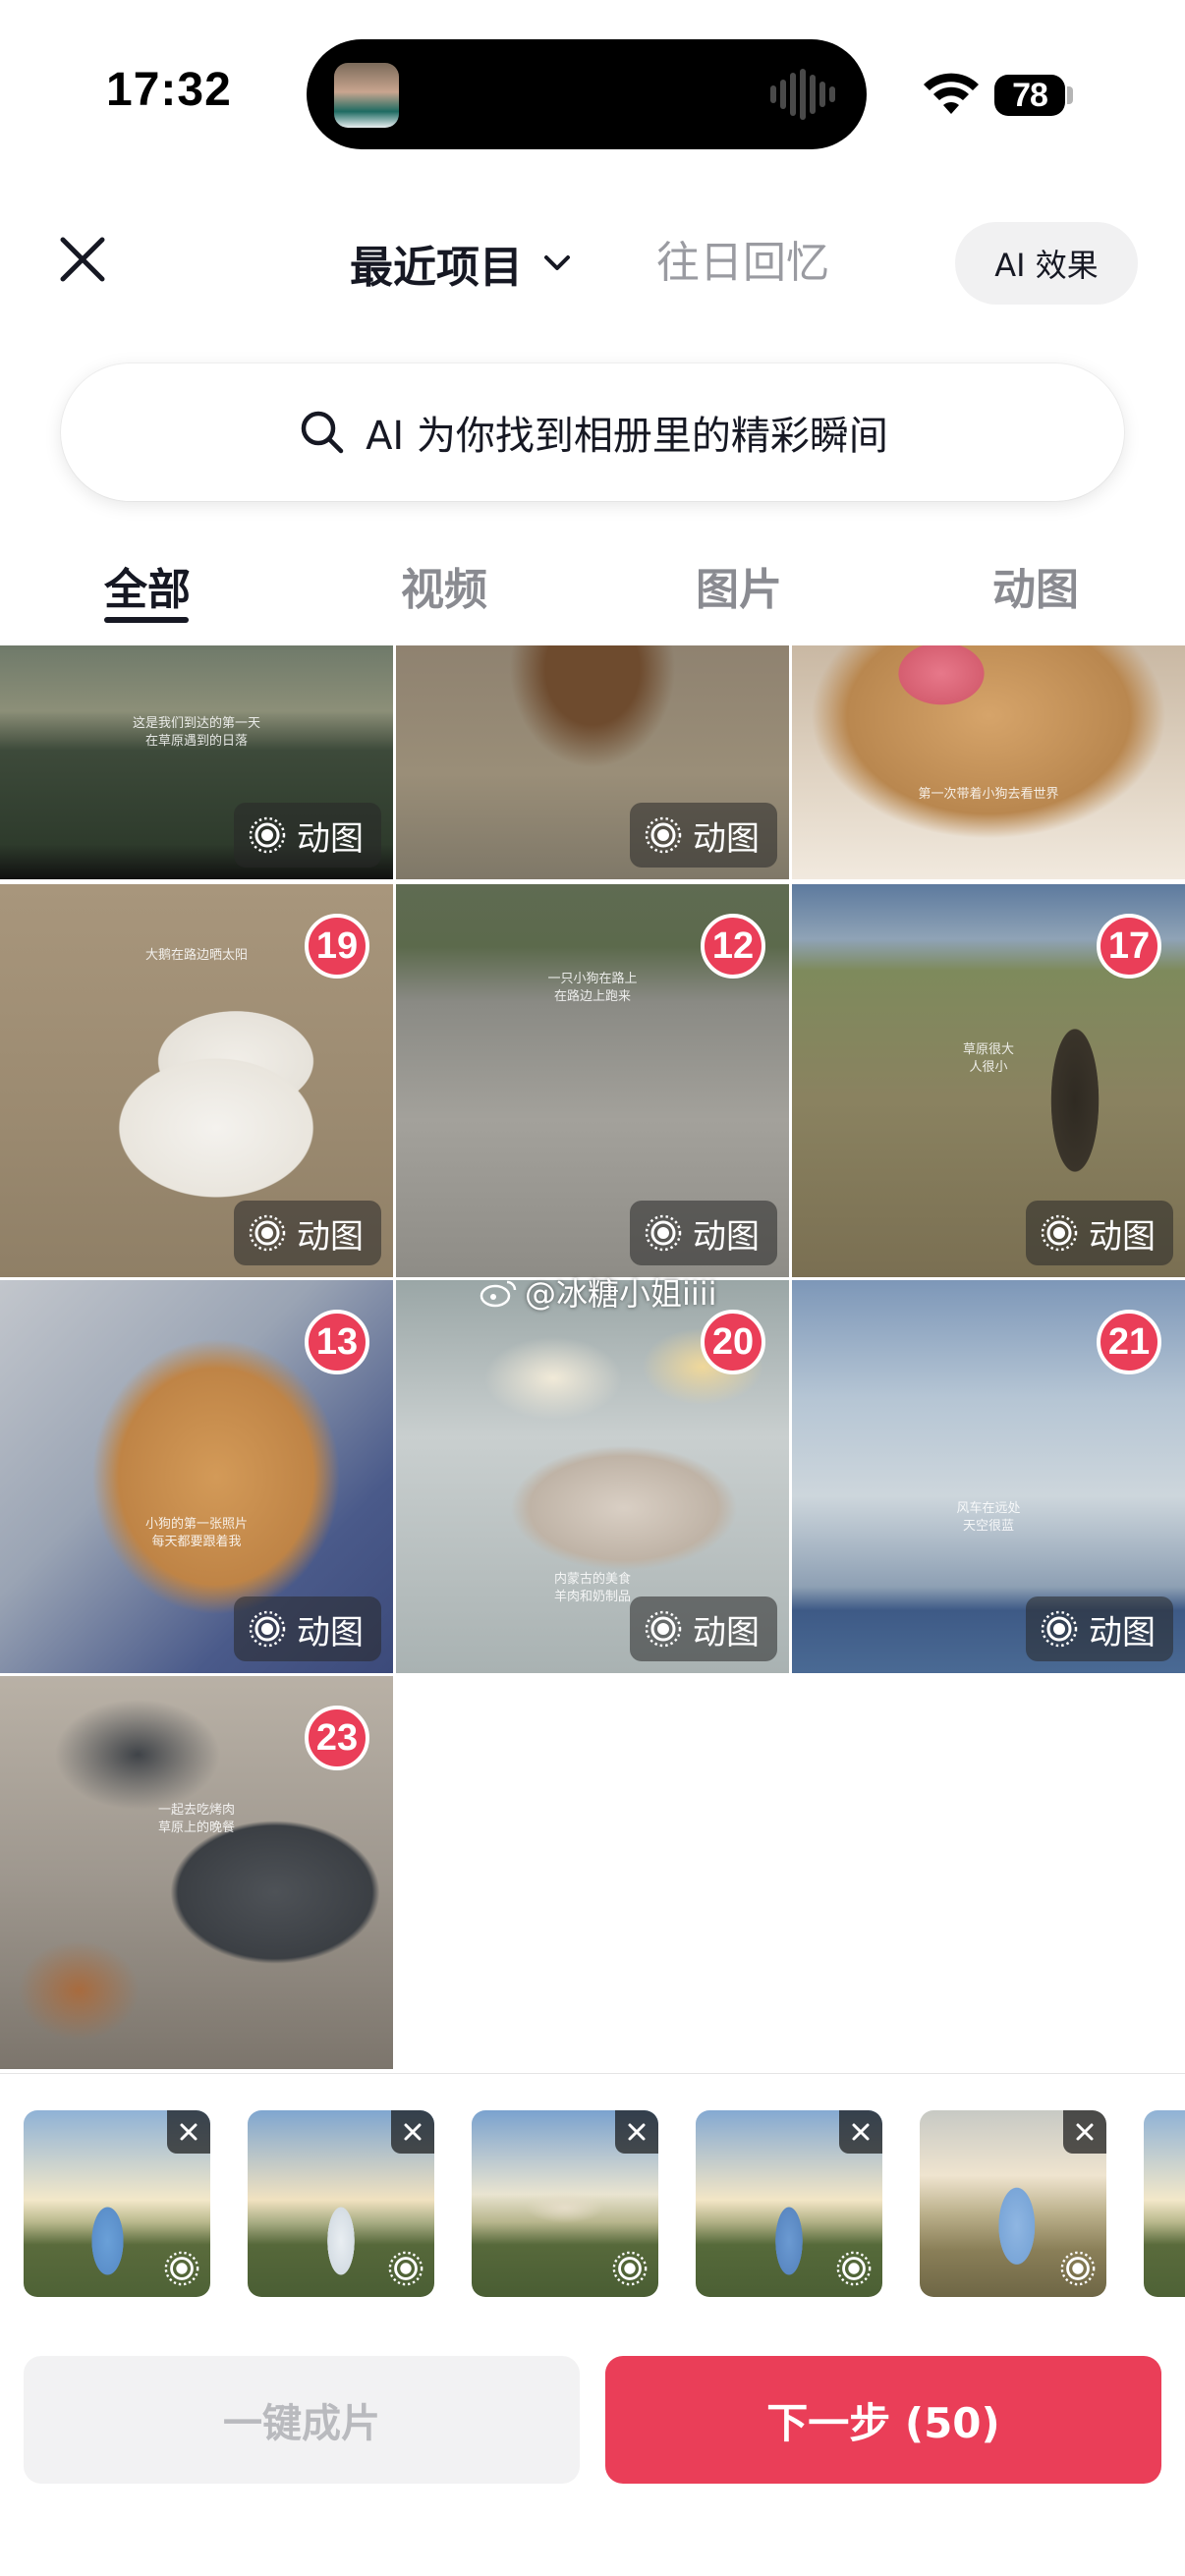 The height and width of the screenshot is (2576, 1185). What do you see at coordinates (196, 955) in the screenshot?
I see `photo-caption: 大鹅在路边晒太阳` at bounding box center [196, 955].